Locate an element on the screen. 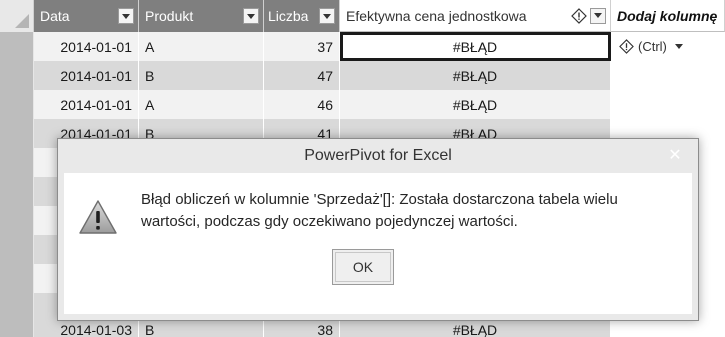  column-header-qty: Liczba is located at coordinates (302, 16).